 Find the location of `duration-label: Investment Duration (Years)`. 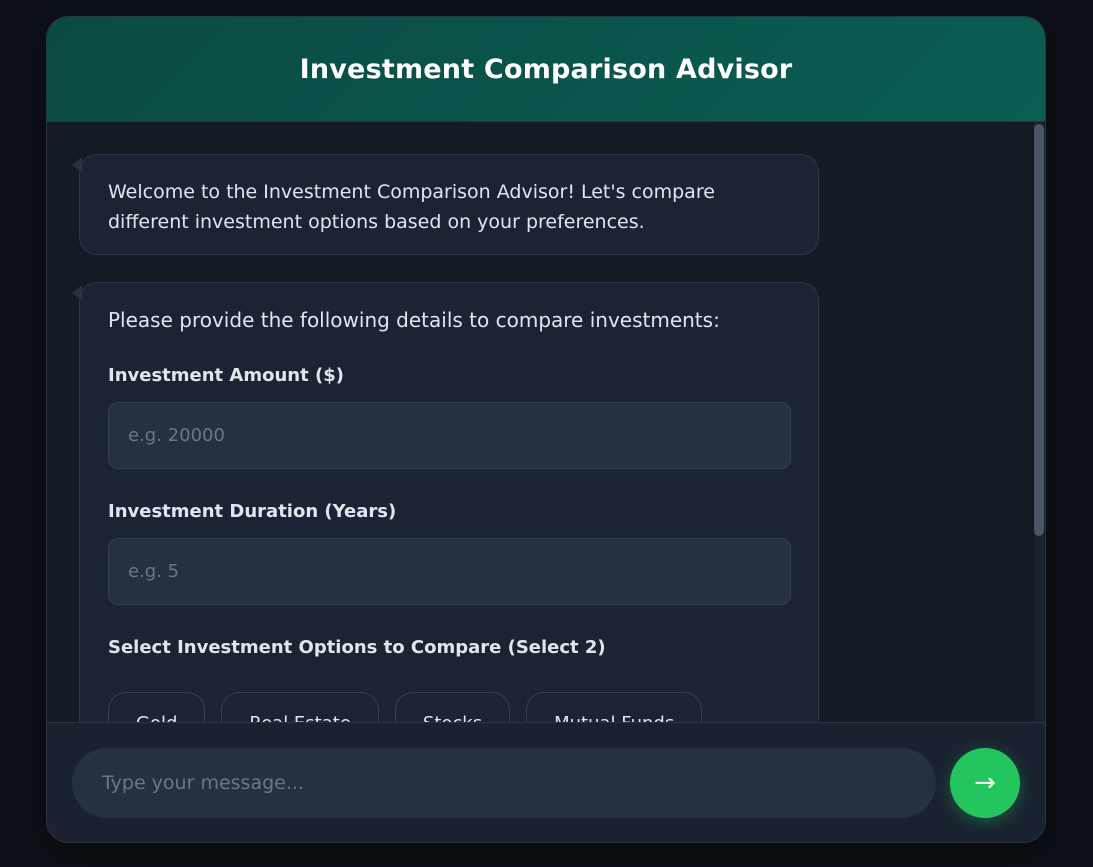

duration-label: Investment Duration (Years) is located at coordinates (252, 511).